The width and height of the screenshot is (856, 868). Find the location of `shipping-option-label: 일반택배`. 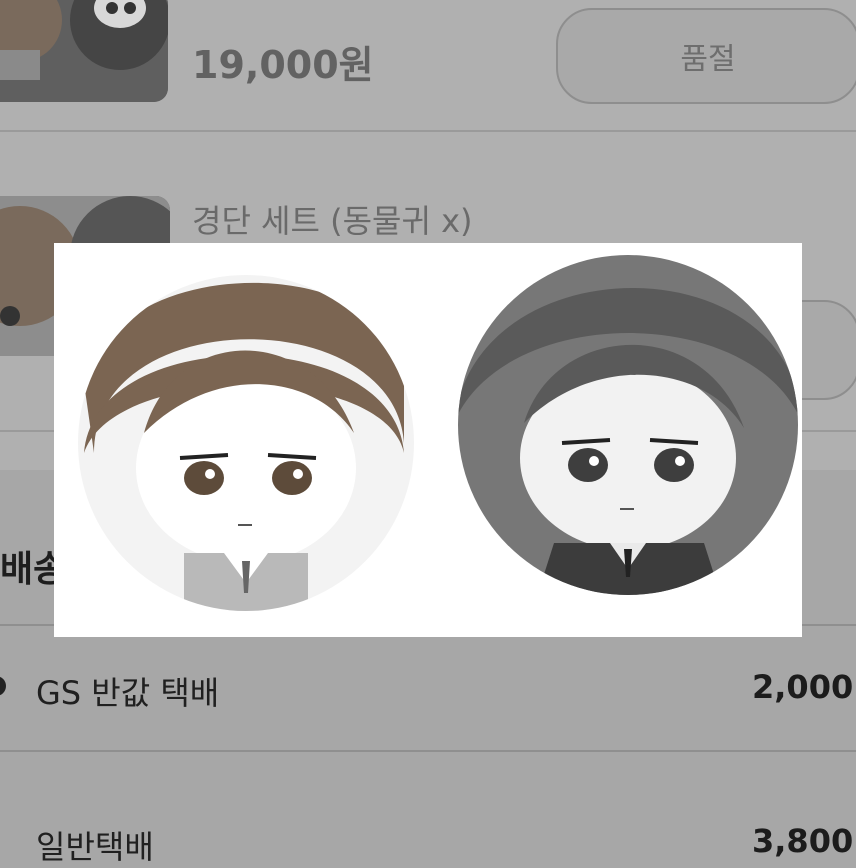

shipping-option-label: 일반택배 is located at coordinates (95, 845).